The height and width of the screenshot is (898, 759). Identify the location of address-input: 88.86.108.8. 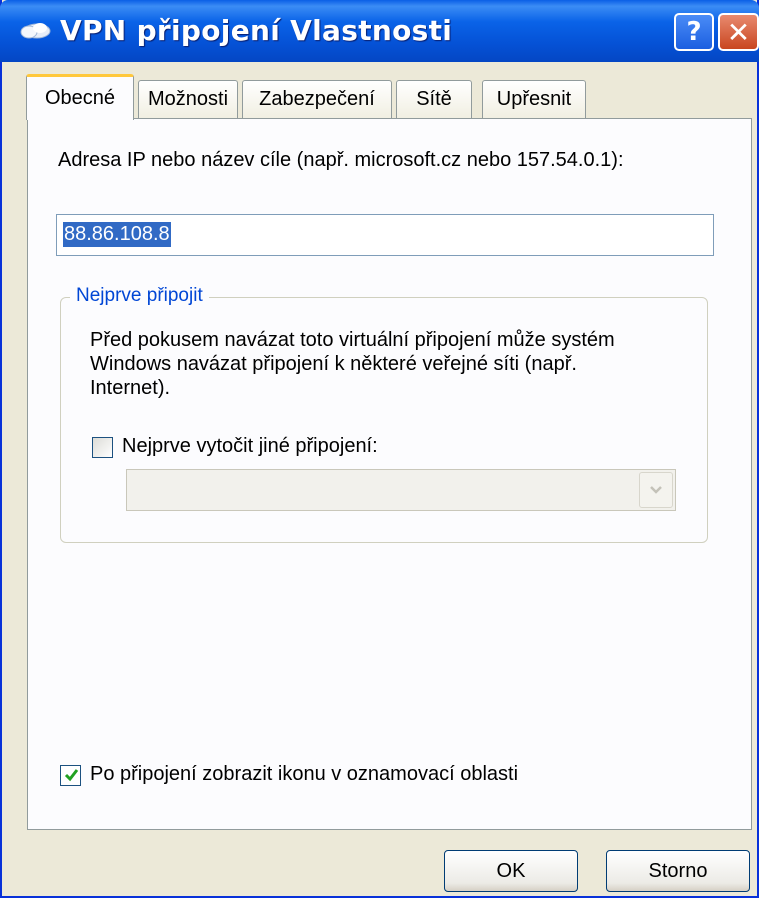
(385, 235).